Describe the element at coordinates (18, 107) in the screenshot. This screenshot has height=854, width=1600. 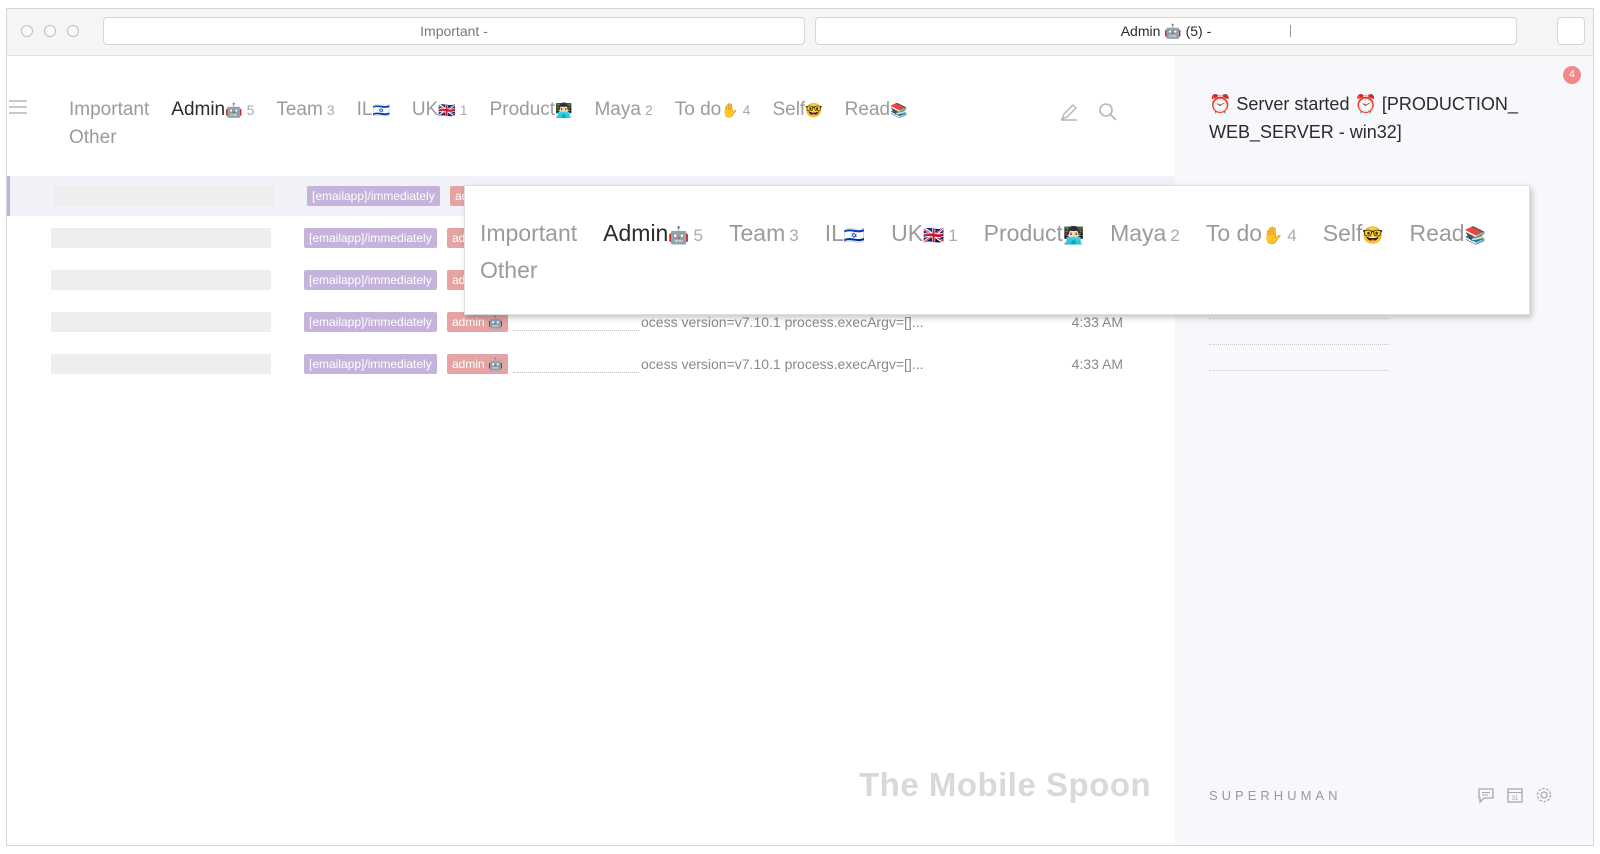
I see `menu-icon` at that location.